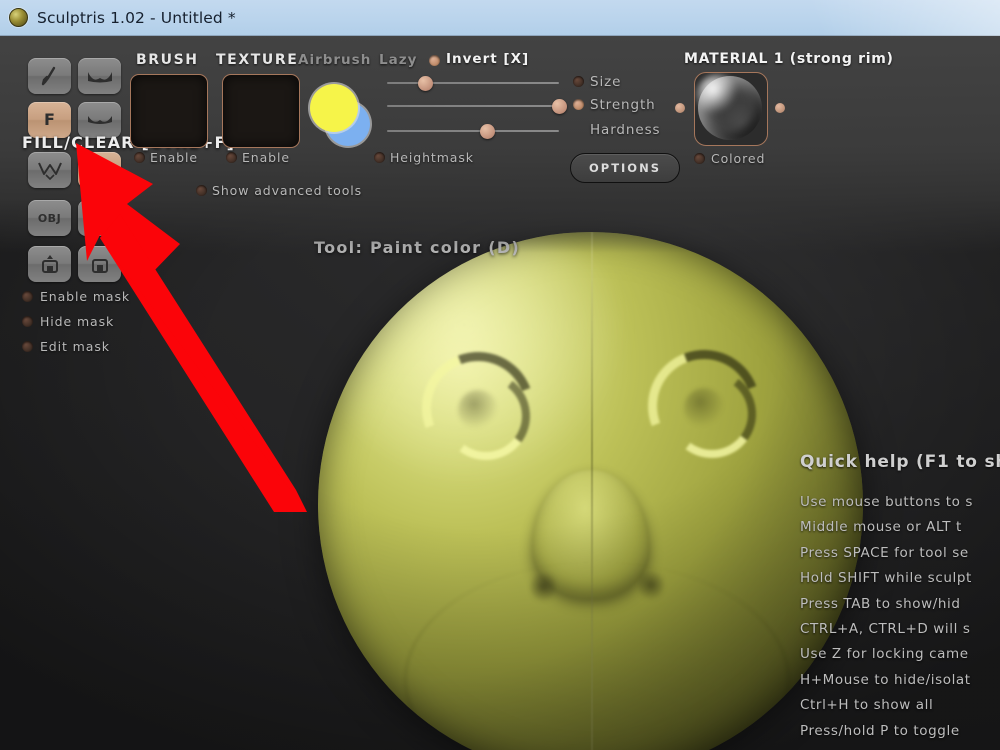  What do you see at coordinates (880, 730) in the screenshot?
I see `list-item: Press/hold P to toggle` at bounding box center [880, 730].